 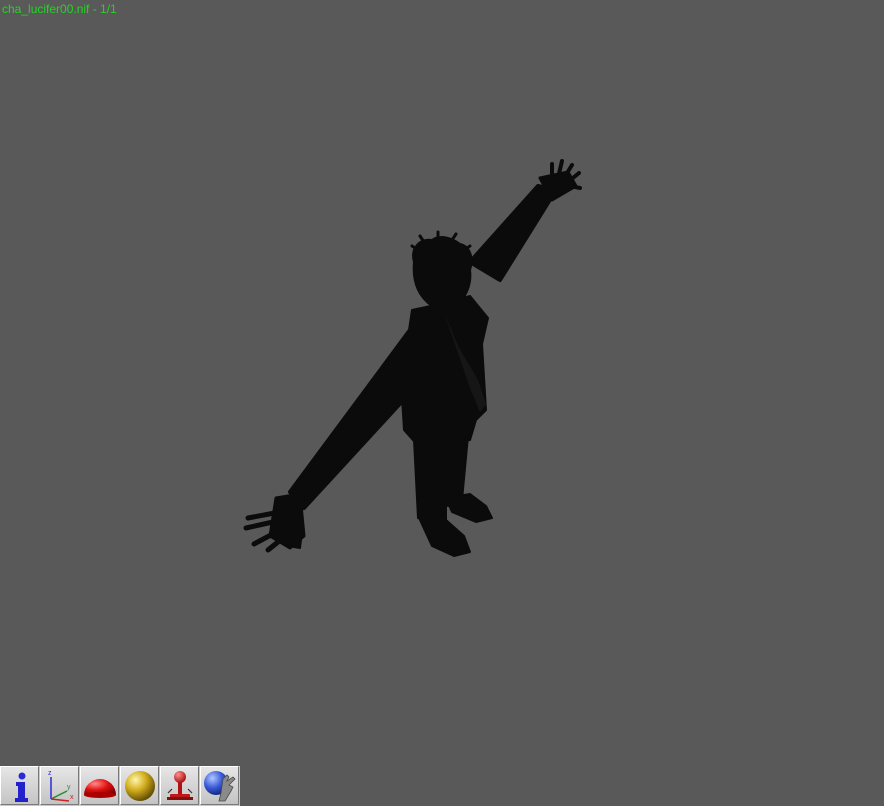 I want to click on joystick-icon, so click(x=179, y=785).